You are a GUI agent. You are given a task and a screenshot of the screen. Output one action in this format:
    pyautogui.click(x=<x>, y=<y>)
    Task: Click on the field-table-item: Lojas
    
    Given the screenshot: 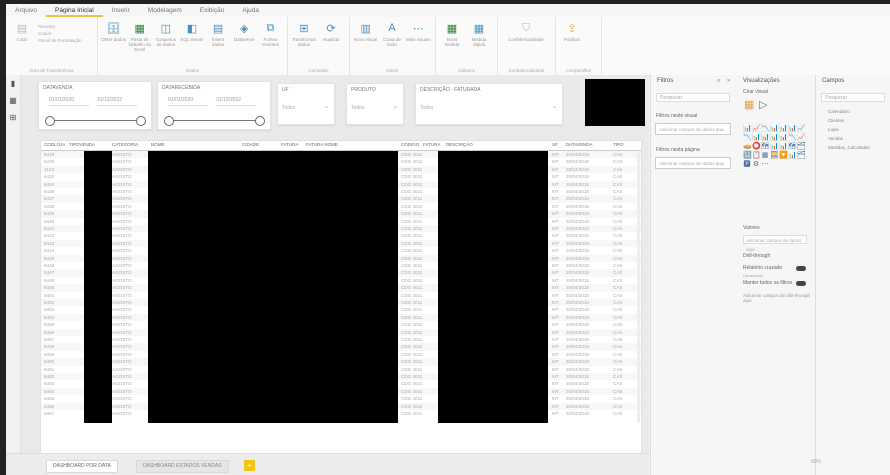 What is the action you would take?
    pyautogui.click(x=833, y=129)
    